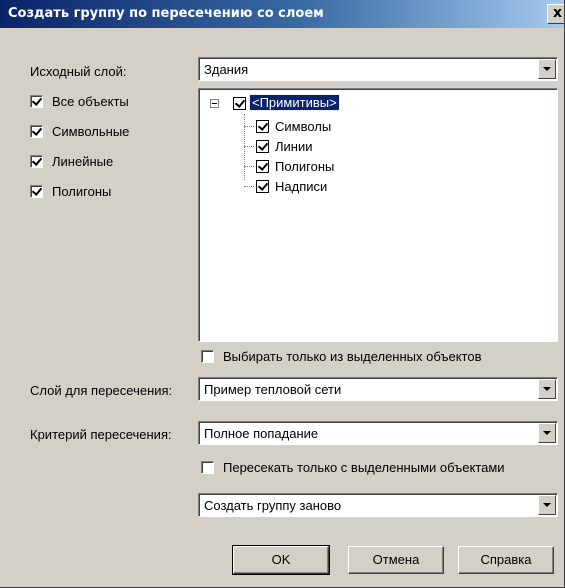 The image size is (565, 588). Describe the element at coordinates (166, 13) in the screenshot. I see `dialog-title: Создать группу по пересечению со слоем` at that location.